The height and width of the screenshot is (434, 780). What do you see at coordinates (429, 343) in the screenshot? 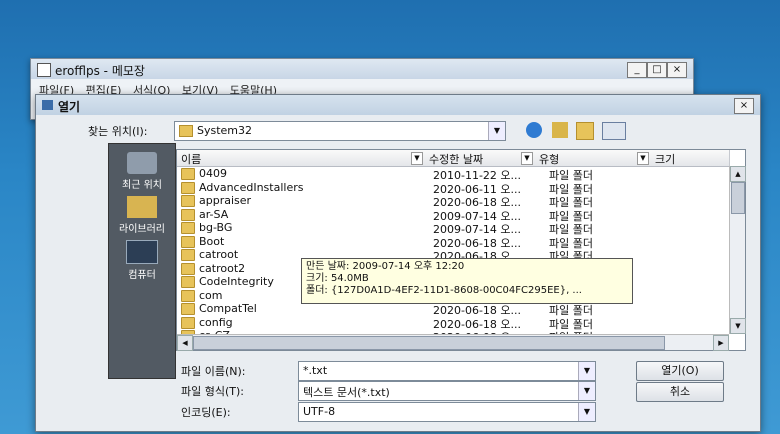
I see `scroll-thumb-horizontal` at bounding box center [429, 343].